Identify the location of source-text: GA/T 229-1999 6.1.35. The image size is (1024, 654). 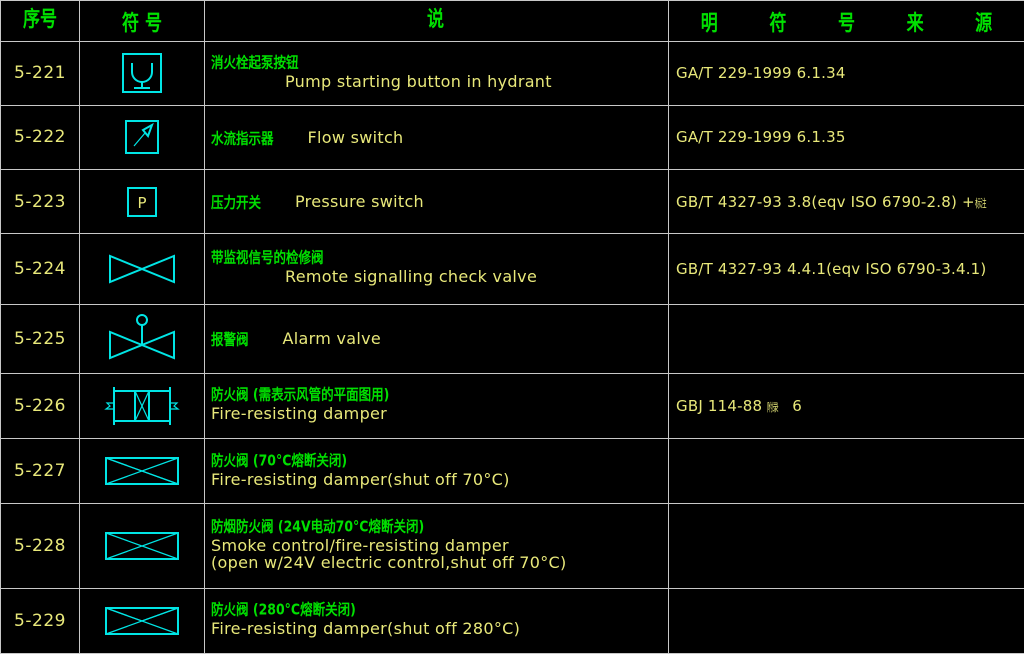
(761, 137).